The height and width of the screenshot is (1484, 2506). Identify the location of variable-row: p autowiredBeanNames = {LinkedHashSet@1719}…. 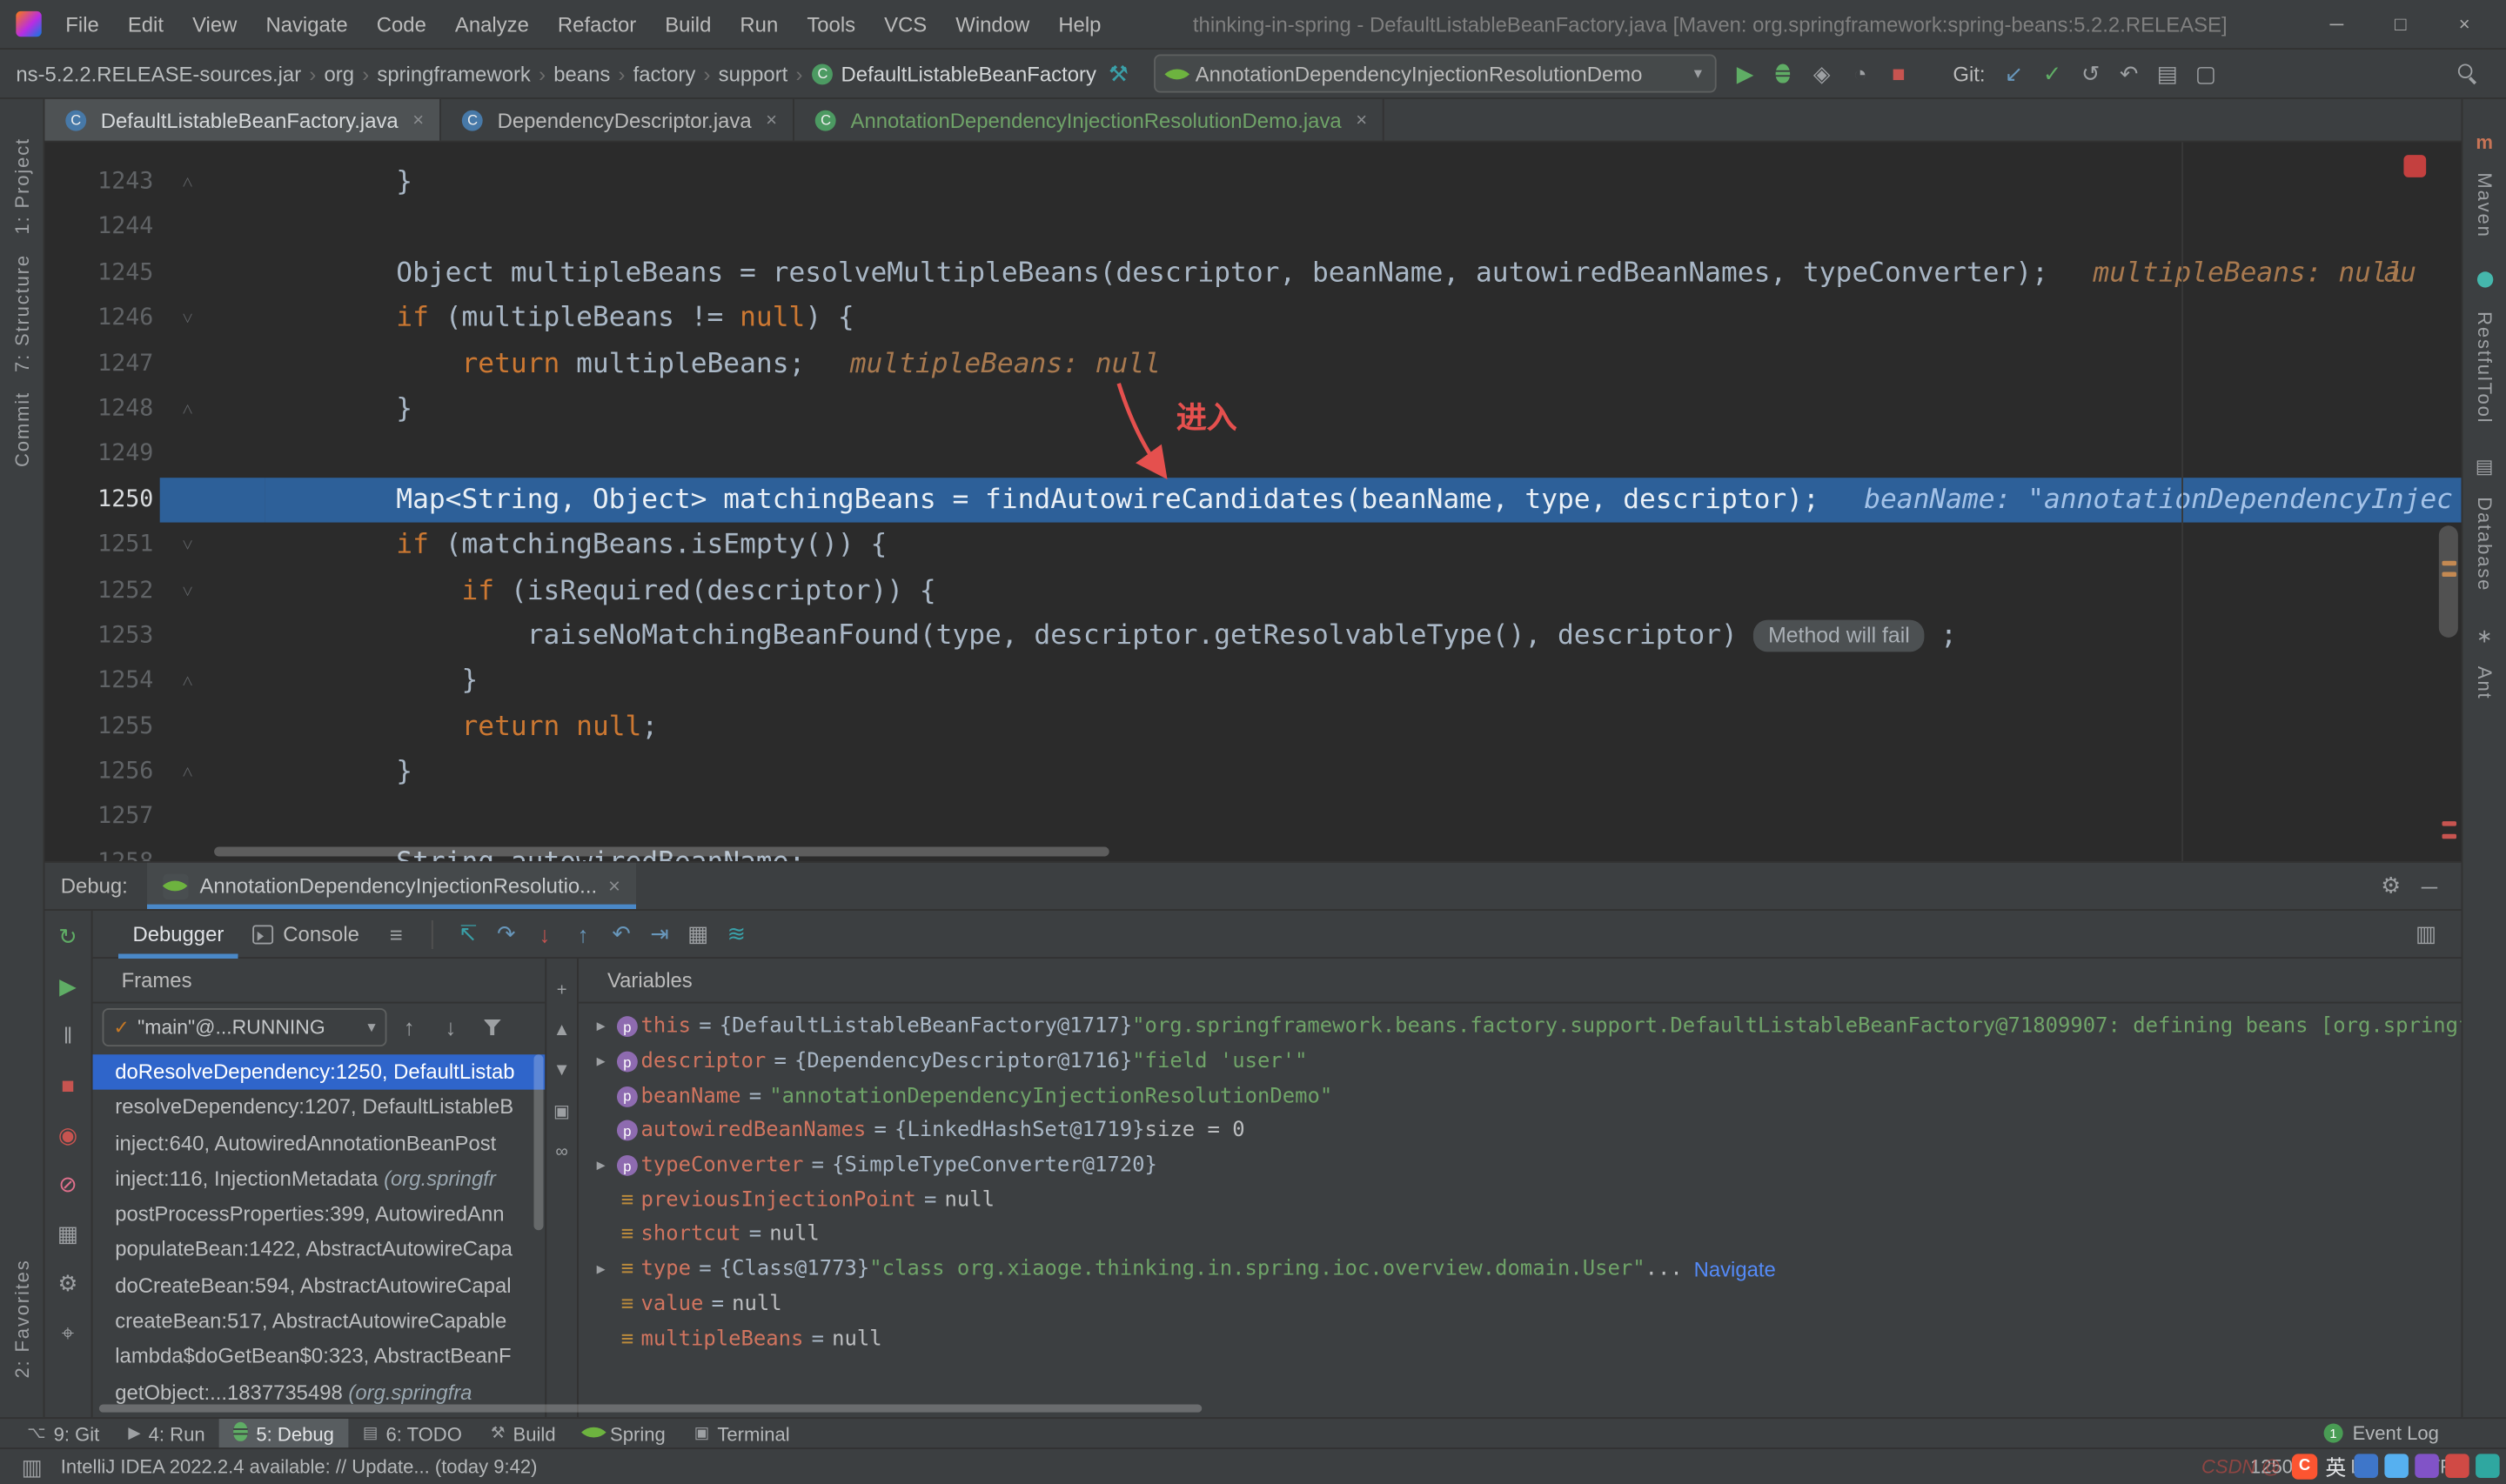
(1520, 1130).